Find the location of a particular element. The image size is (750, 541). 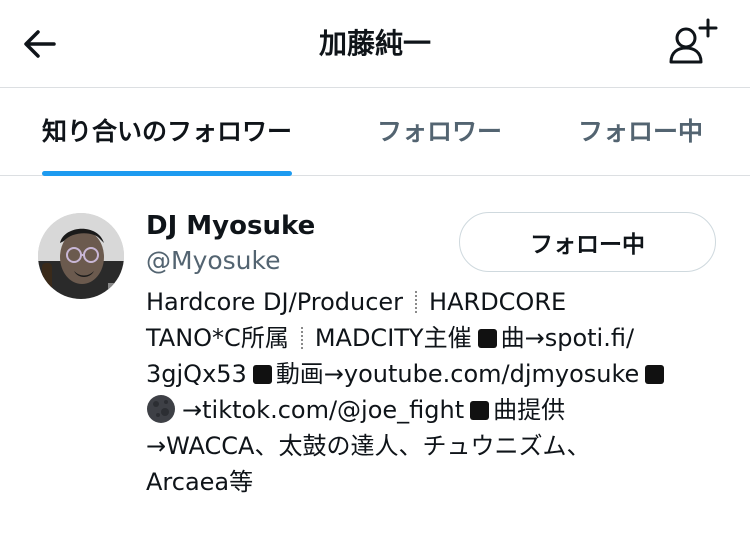

bio-text: →tiktok.com/@joe_fight is located at coordinates (323, 410).